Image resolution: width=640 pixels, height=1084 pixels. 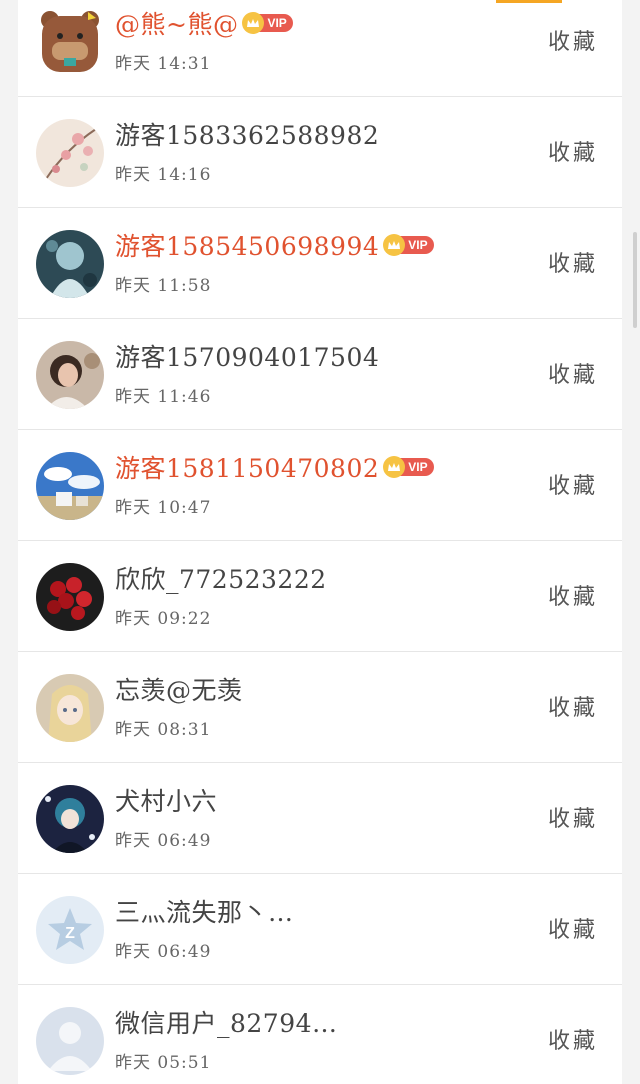 I want to click on timestamp: 昨天 14:31, so click(x=163, y=64).